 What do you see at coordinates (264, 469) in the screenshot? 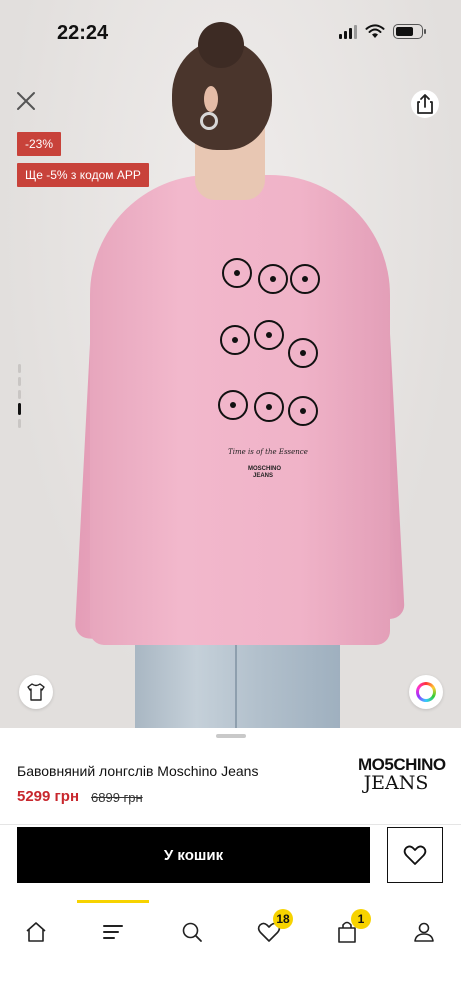
I see `garment-logo-line1: MOSCHINO` at bounding box center [264, 469].